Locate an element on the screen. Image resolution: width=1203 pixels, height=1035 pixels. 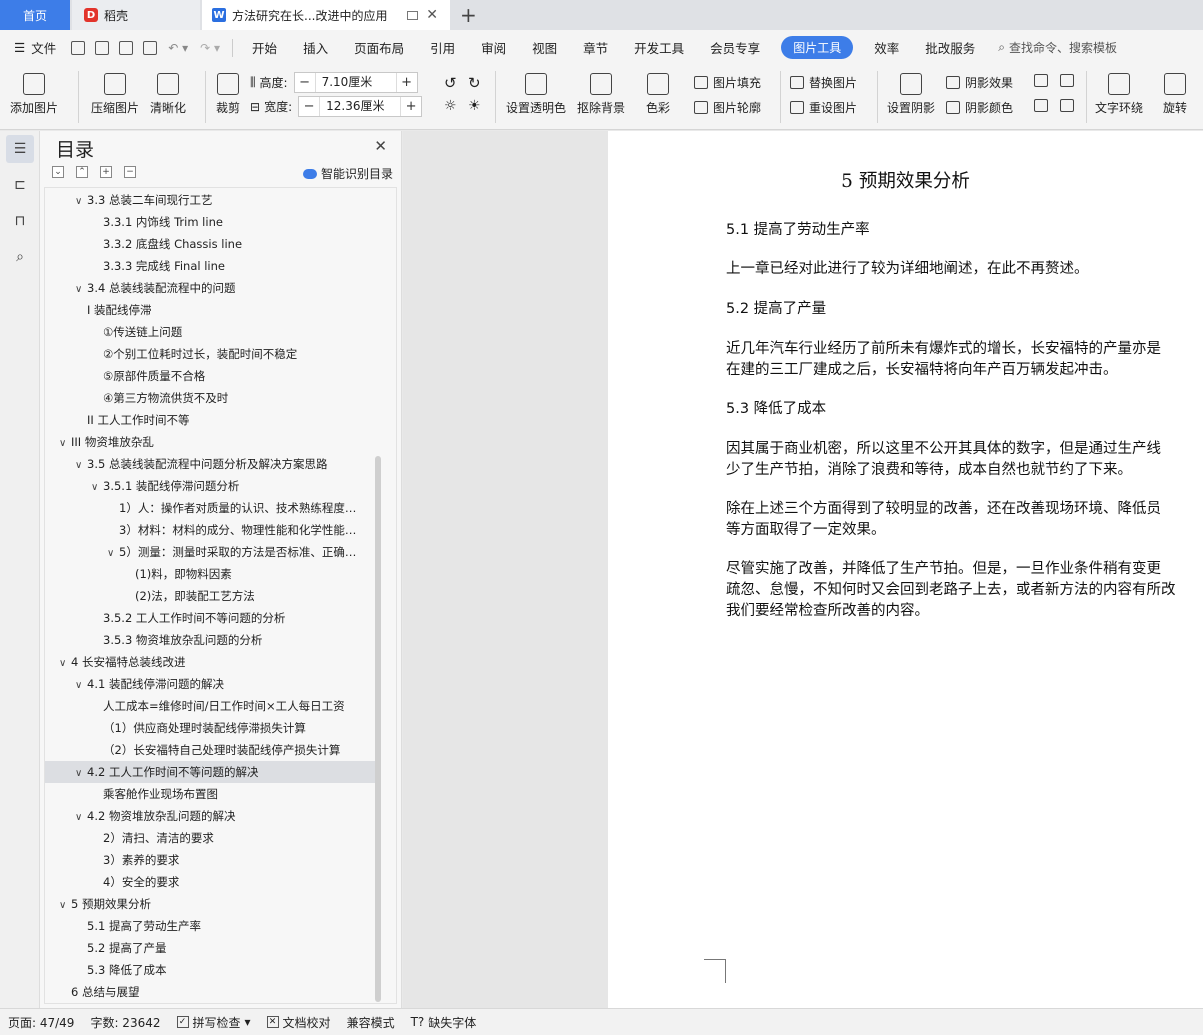
missing-font-button: T? 缺失字体 is located at coordinates (444, 1022).